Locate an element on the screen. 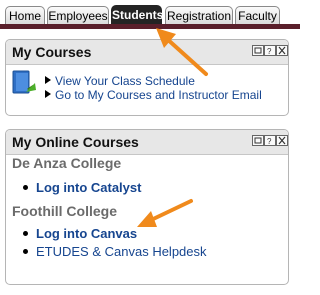  list-item: Log into Catalyst is located at coordinates (82, 187).